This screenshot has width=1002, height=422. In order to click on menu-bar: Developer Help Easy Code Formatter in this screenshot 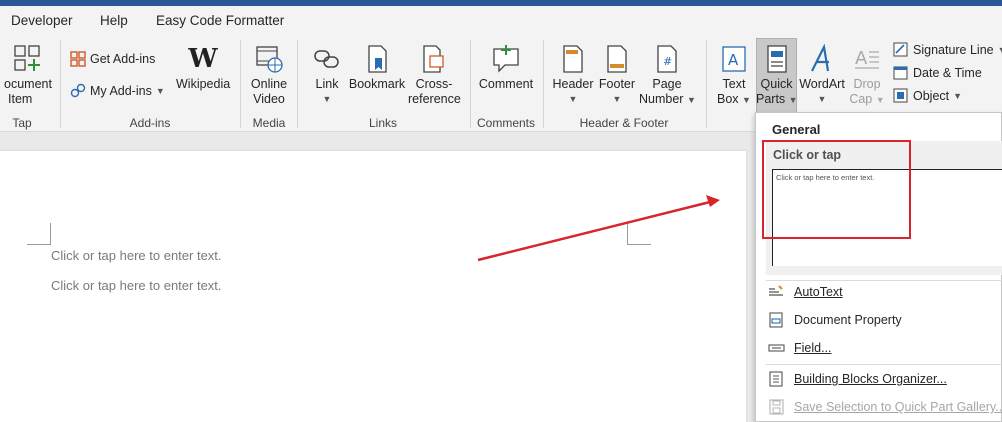, I will do `click(501, 20)`.